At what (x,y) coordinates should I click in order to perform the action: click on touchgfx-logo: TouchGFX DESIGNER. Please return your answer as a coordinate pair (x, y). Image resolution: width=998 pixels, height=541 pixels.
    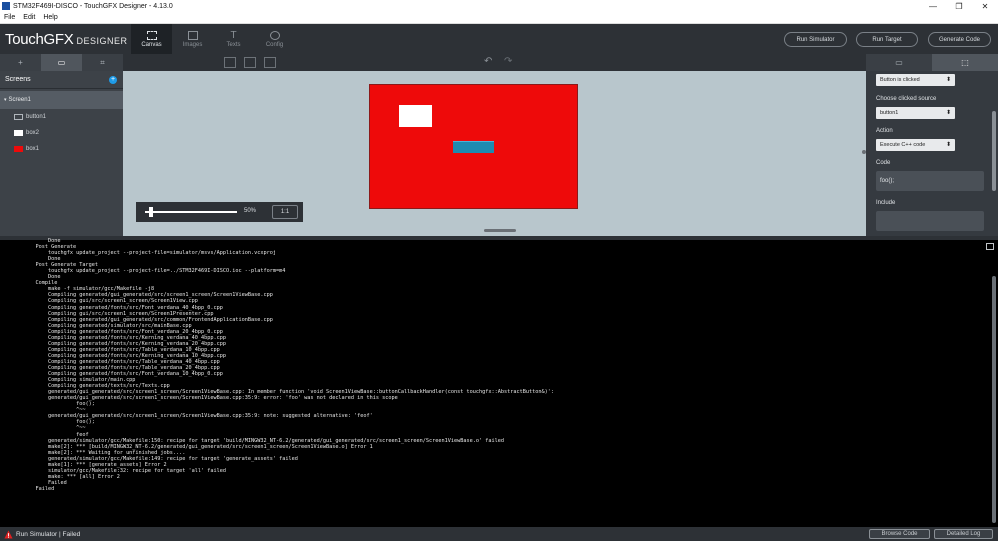
    Looking at the image, I should click on (66, 39).